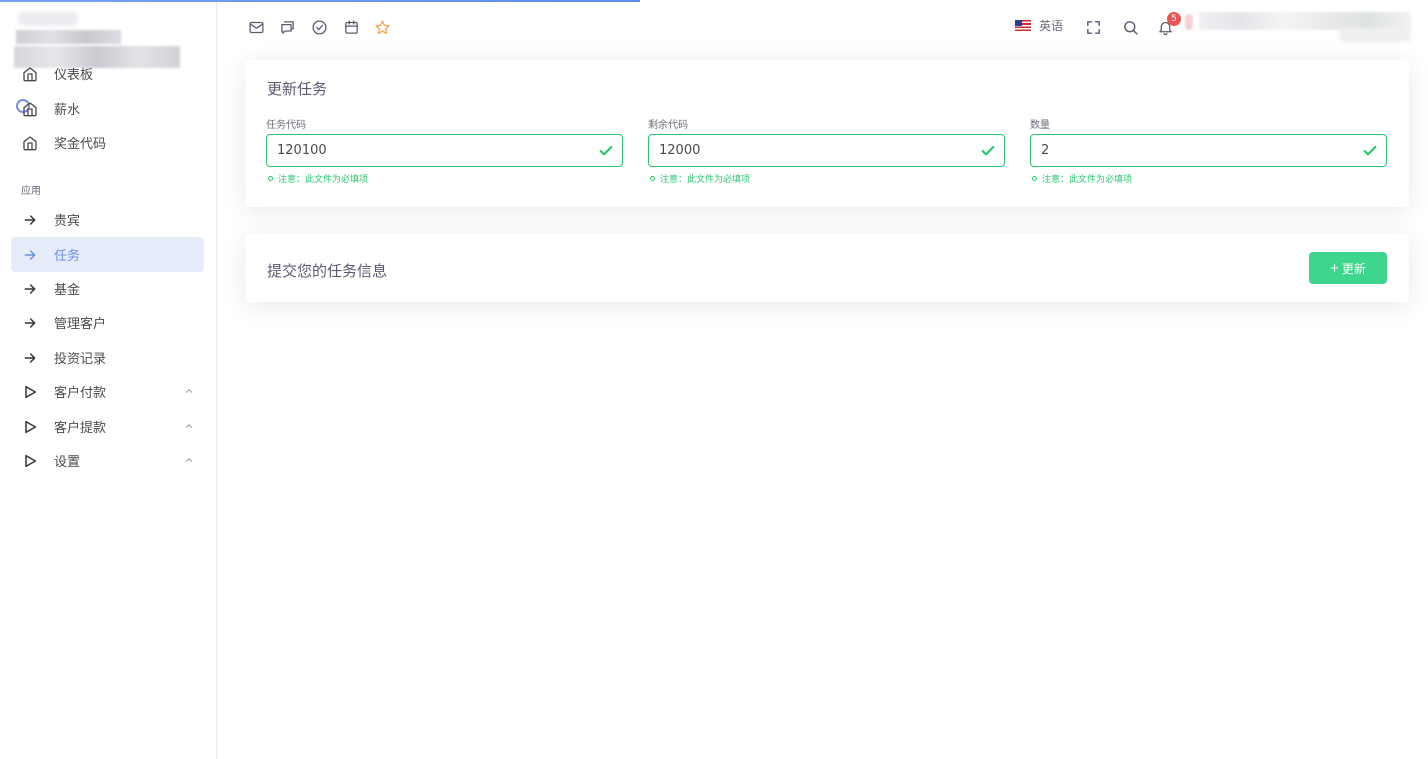  I want to click on sidebar-item-label: 基金, so click(67, 290).